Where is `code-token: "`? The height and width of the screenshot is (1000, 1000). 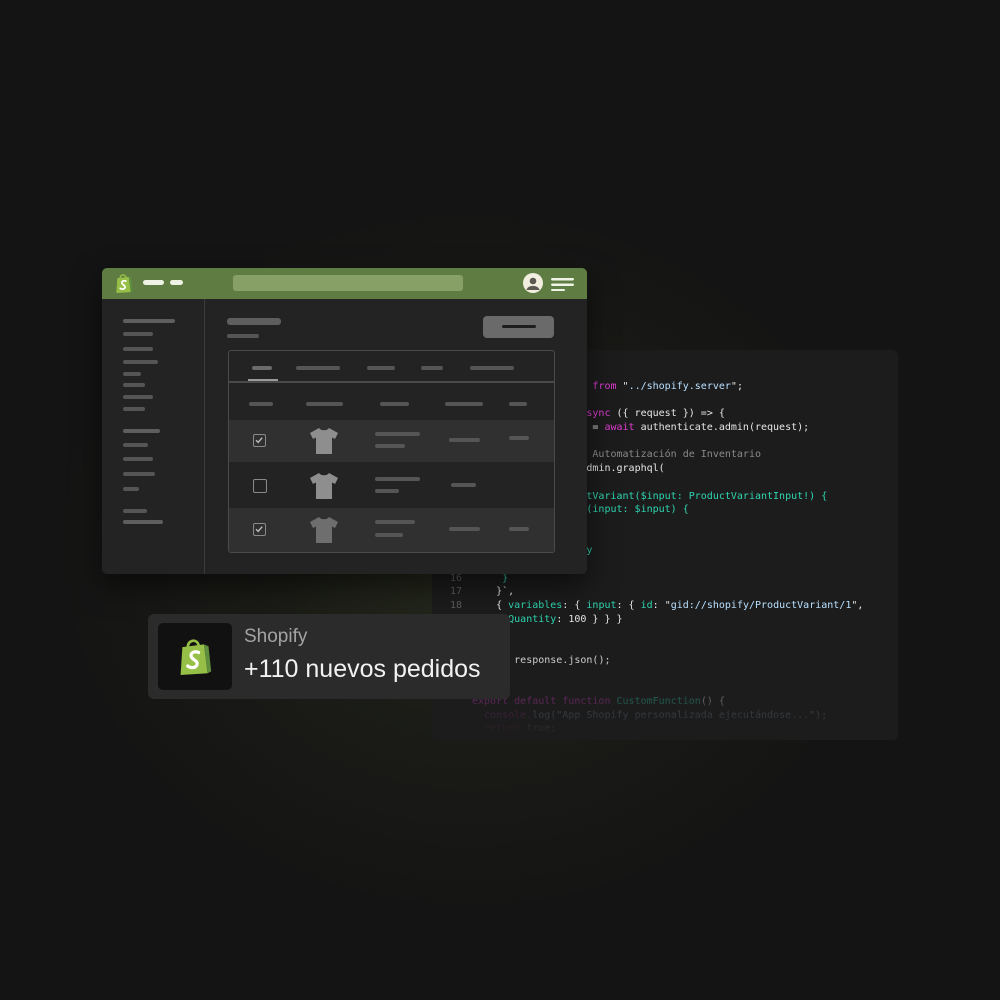
code-token: " is located at coordinates (622, 386).